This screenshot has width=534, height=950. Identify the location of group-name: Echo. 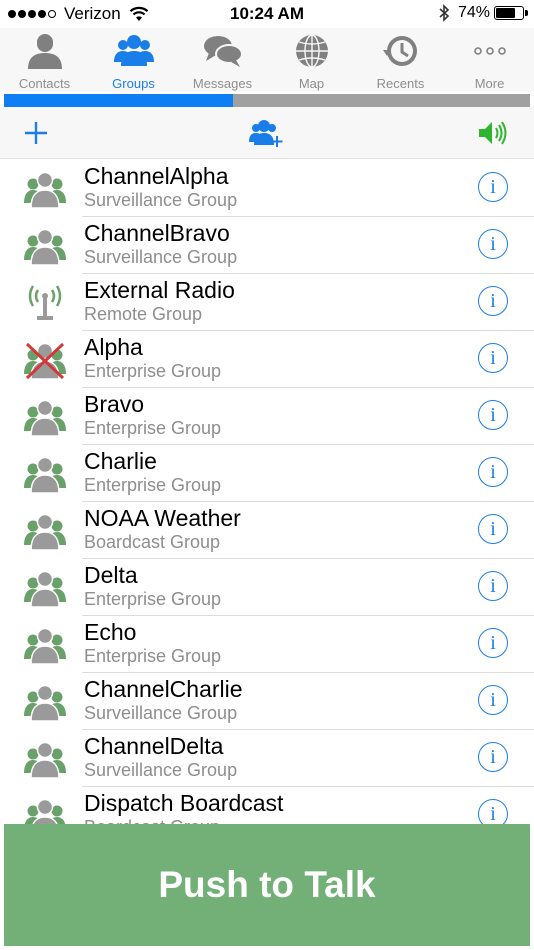
(110, 632).